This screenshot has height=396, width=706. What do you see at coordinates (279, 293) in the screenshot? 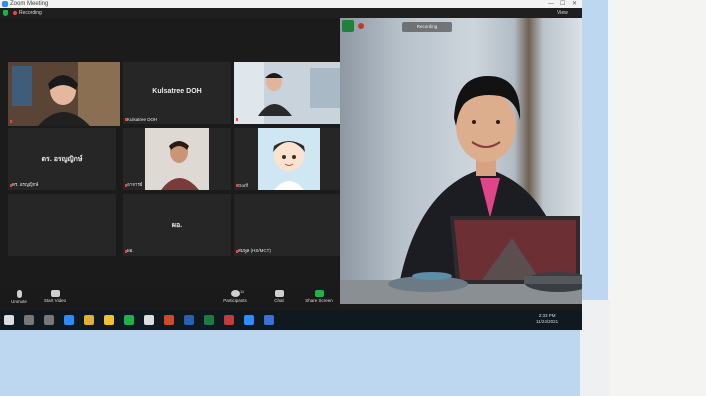
I see `chat-bubble-icon` at bounding box center [279, 293].